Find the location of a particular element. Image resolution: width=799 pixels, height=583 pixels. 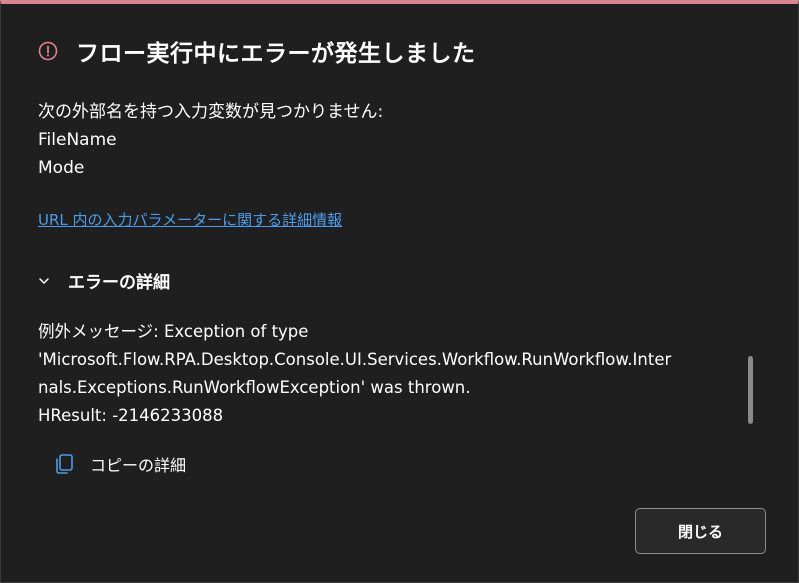

message-line: 次の外部名を持つ入力変数が見つかりません: is located at coordinates (211, 112).